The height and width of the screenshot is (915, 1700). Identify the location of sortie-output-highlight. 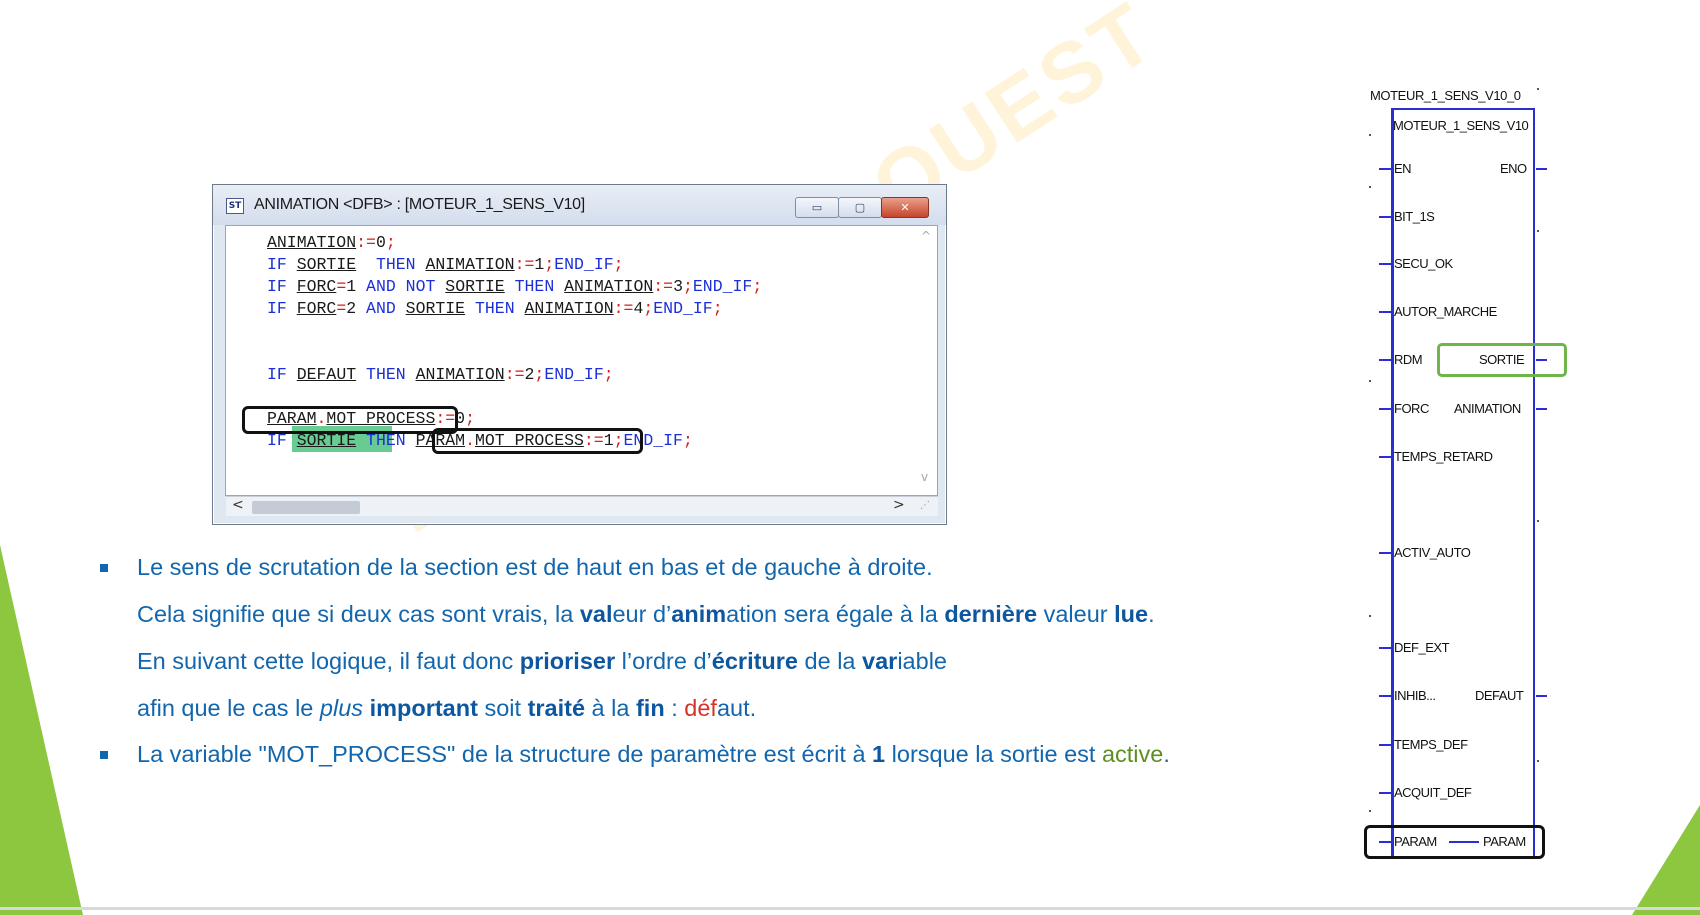
(1502, 360).